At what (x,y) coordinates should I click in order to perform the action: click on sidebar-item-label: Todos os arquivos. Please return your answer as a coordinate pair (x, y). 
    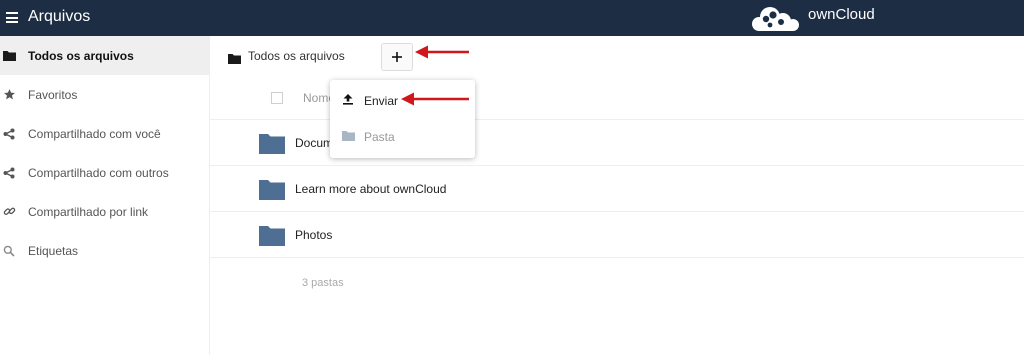
    Looking at the image, I should click on (81, 55).